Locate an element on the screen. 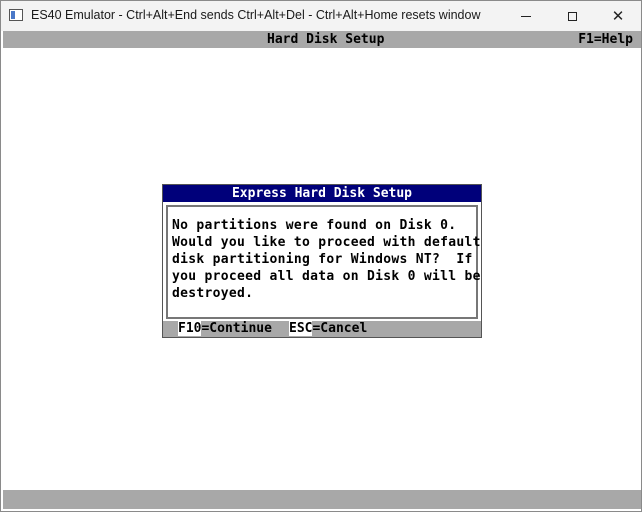 This screenshot has height=512, width=642. maximize-button is located at coordinates (572, 16).